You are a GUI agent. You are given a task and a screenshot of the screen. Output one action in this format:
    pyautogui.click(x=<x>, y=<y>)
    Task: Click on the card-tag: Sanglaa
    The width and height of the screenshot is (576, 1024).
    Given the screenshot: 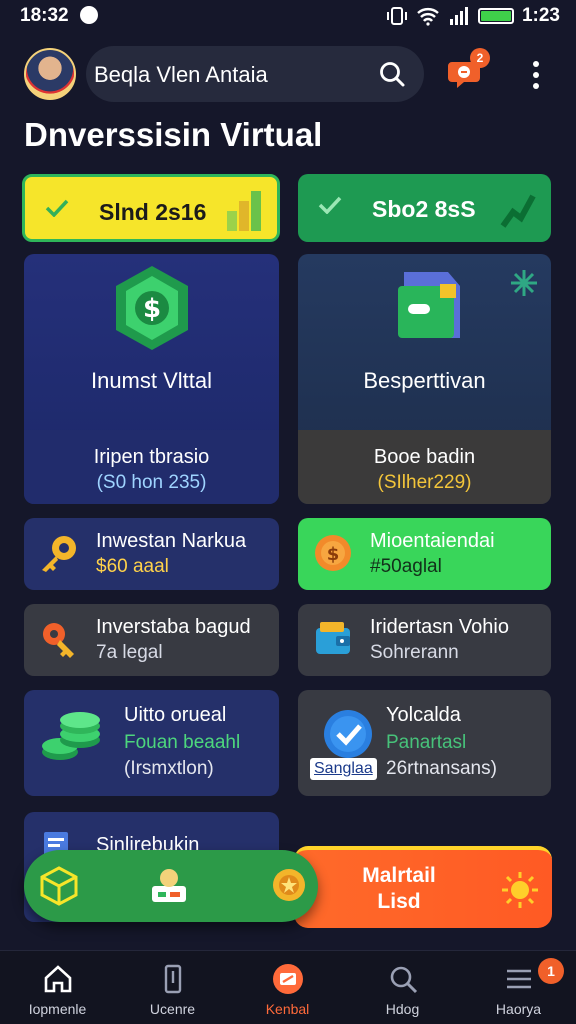 What is the action you would take?
    pyautogui.click(x=343, y=769)
    